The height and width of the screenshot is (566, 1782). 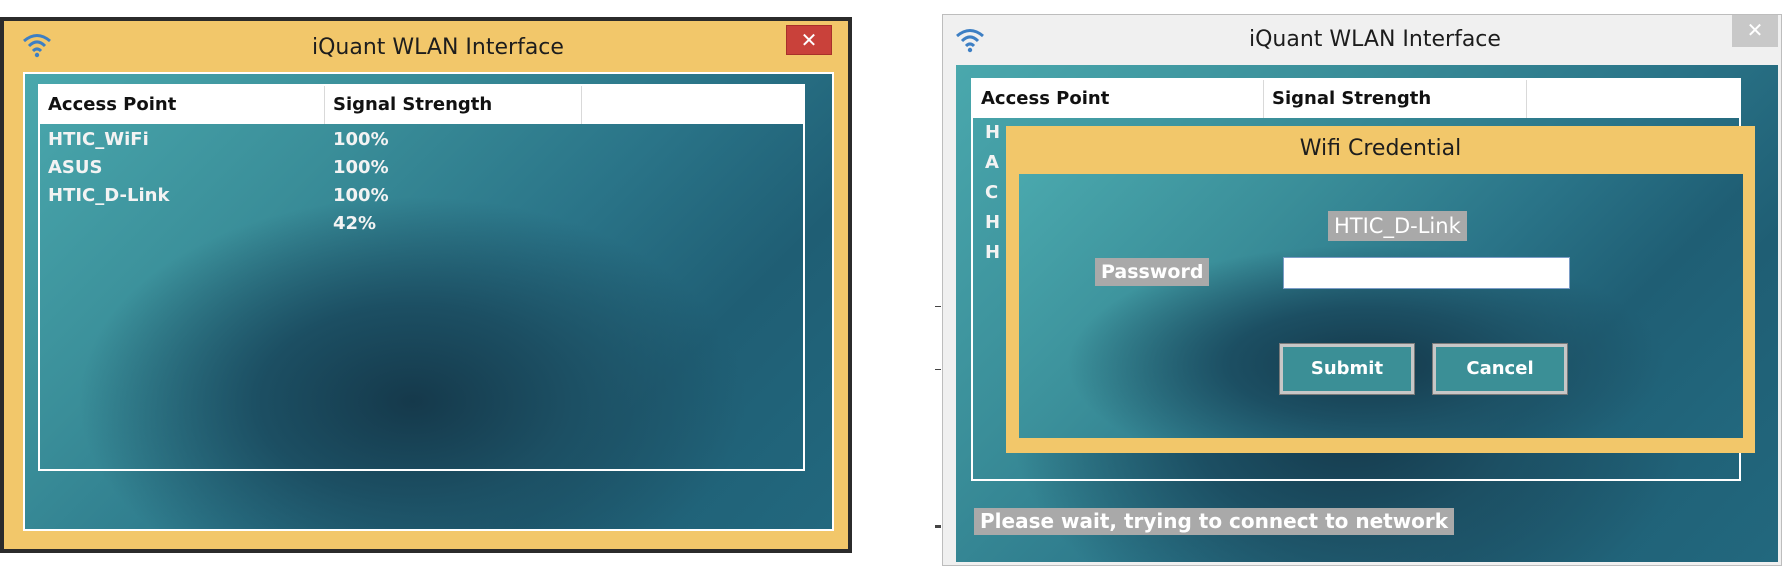 What do you see at coordinates (421, 196) in the screenshot?
I see `list-item: HTIC_D-Link 100%` at bounding box center [421, 196].